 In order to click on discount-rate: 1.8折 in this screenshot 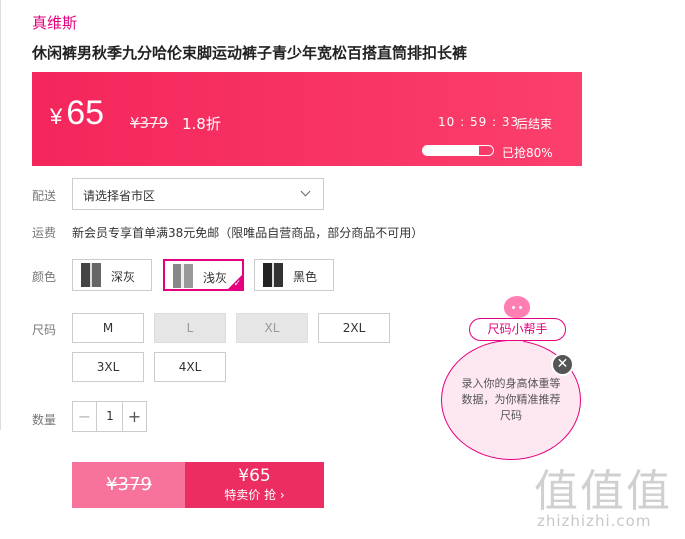, I will do `click(201, 124)`.